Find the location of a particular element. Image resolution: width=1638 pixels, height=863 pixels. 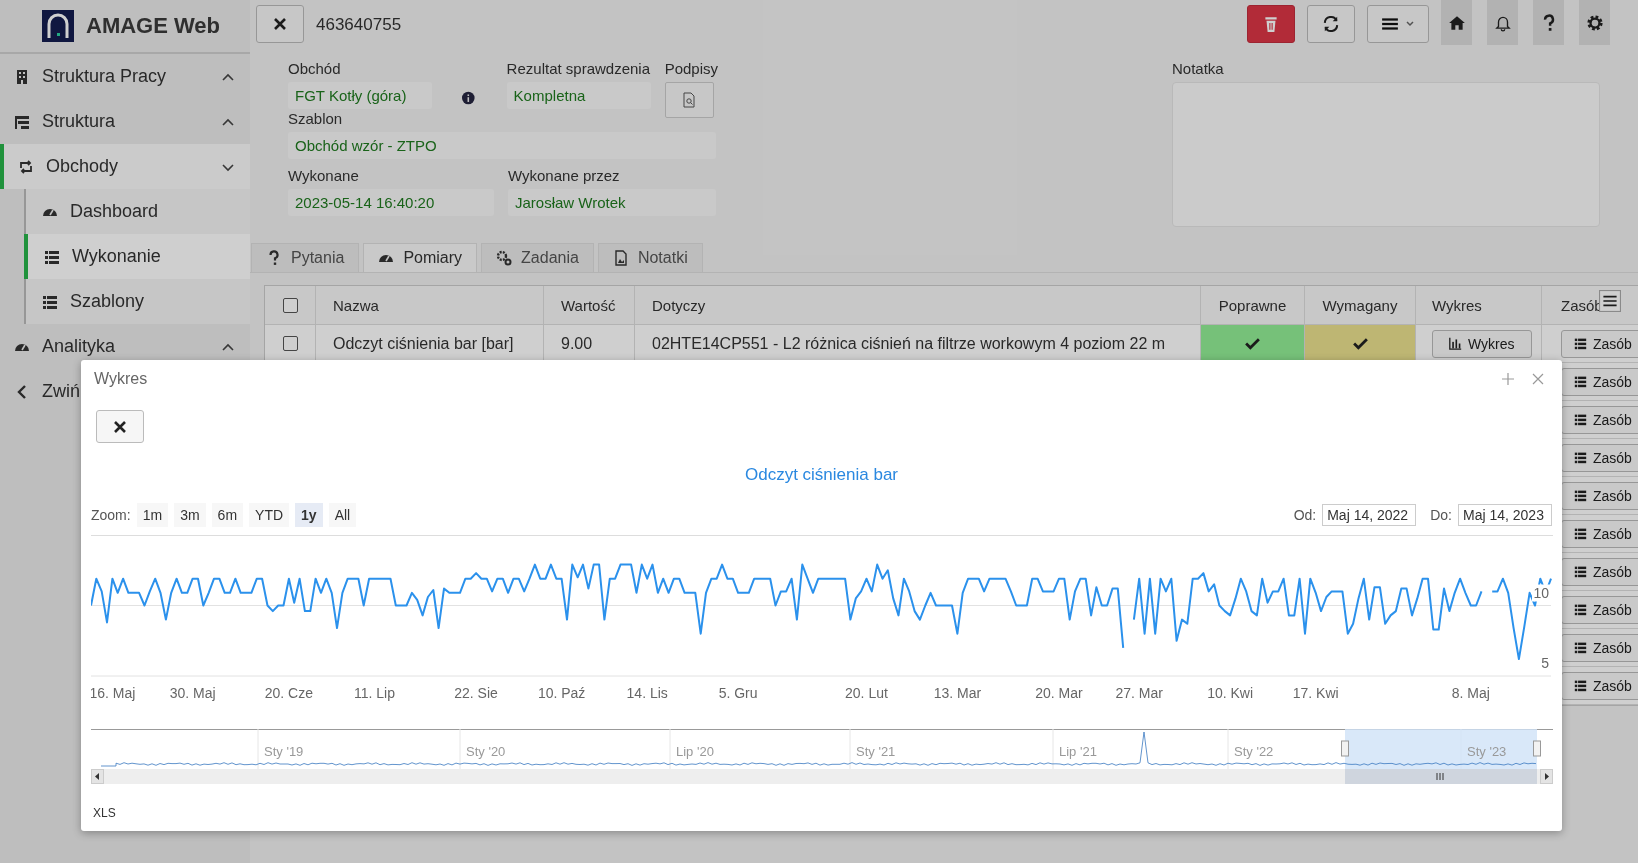

axis-label: 22. Sie is located at coordinates (476, 693).